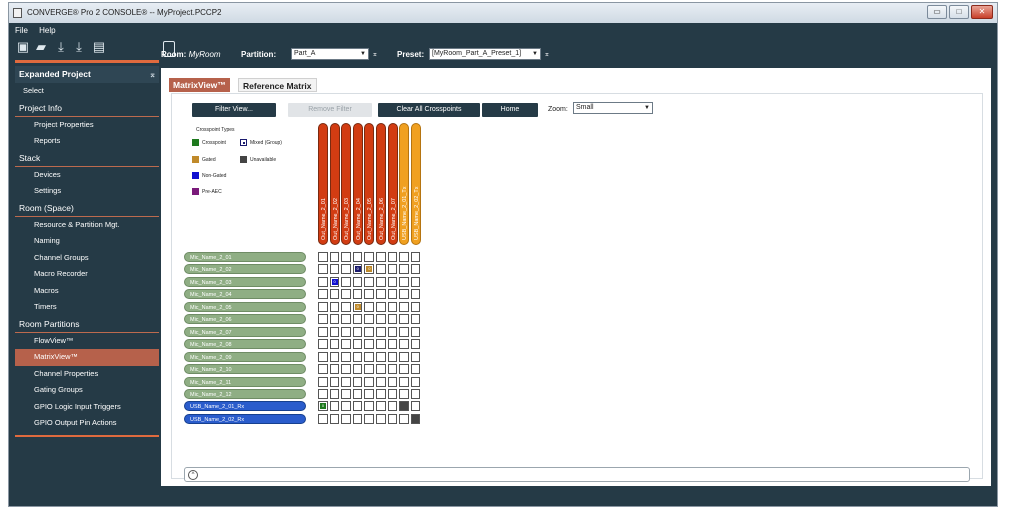  Describe the element at coordinates (87, 307) in the screenshot. I see `sidebar-item-timers: Timers` at that location.